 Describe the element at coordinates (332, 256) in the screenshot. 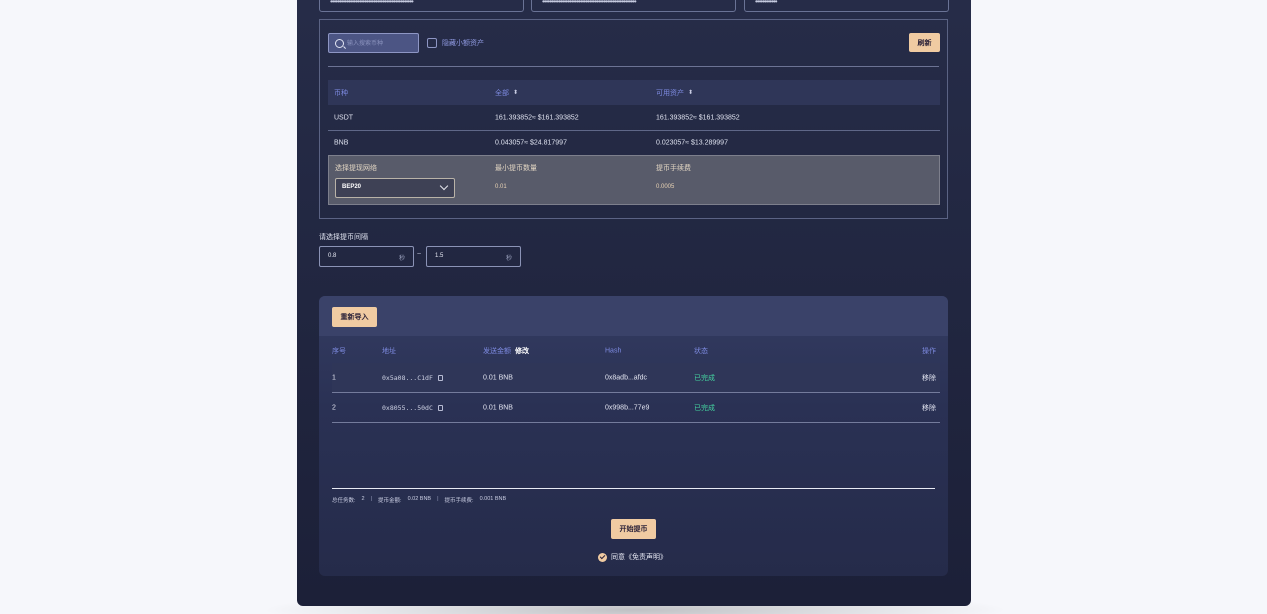

I see `interval-min-value: 0.8` at that location.